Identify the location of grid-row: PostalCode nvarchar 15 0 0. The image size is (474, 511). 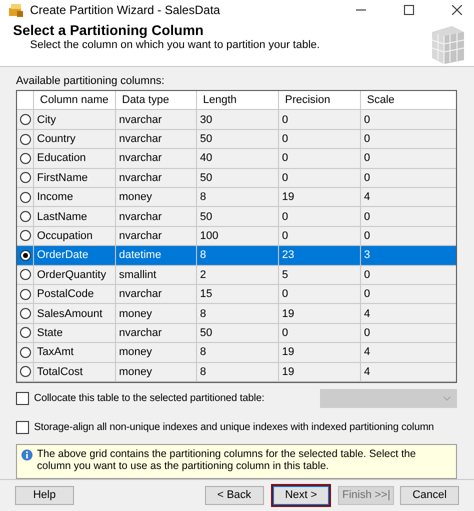
(236, 294).